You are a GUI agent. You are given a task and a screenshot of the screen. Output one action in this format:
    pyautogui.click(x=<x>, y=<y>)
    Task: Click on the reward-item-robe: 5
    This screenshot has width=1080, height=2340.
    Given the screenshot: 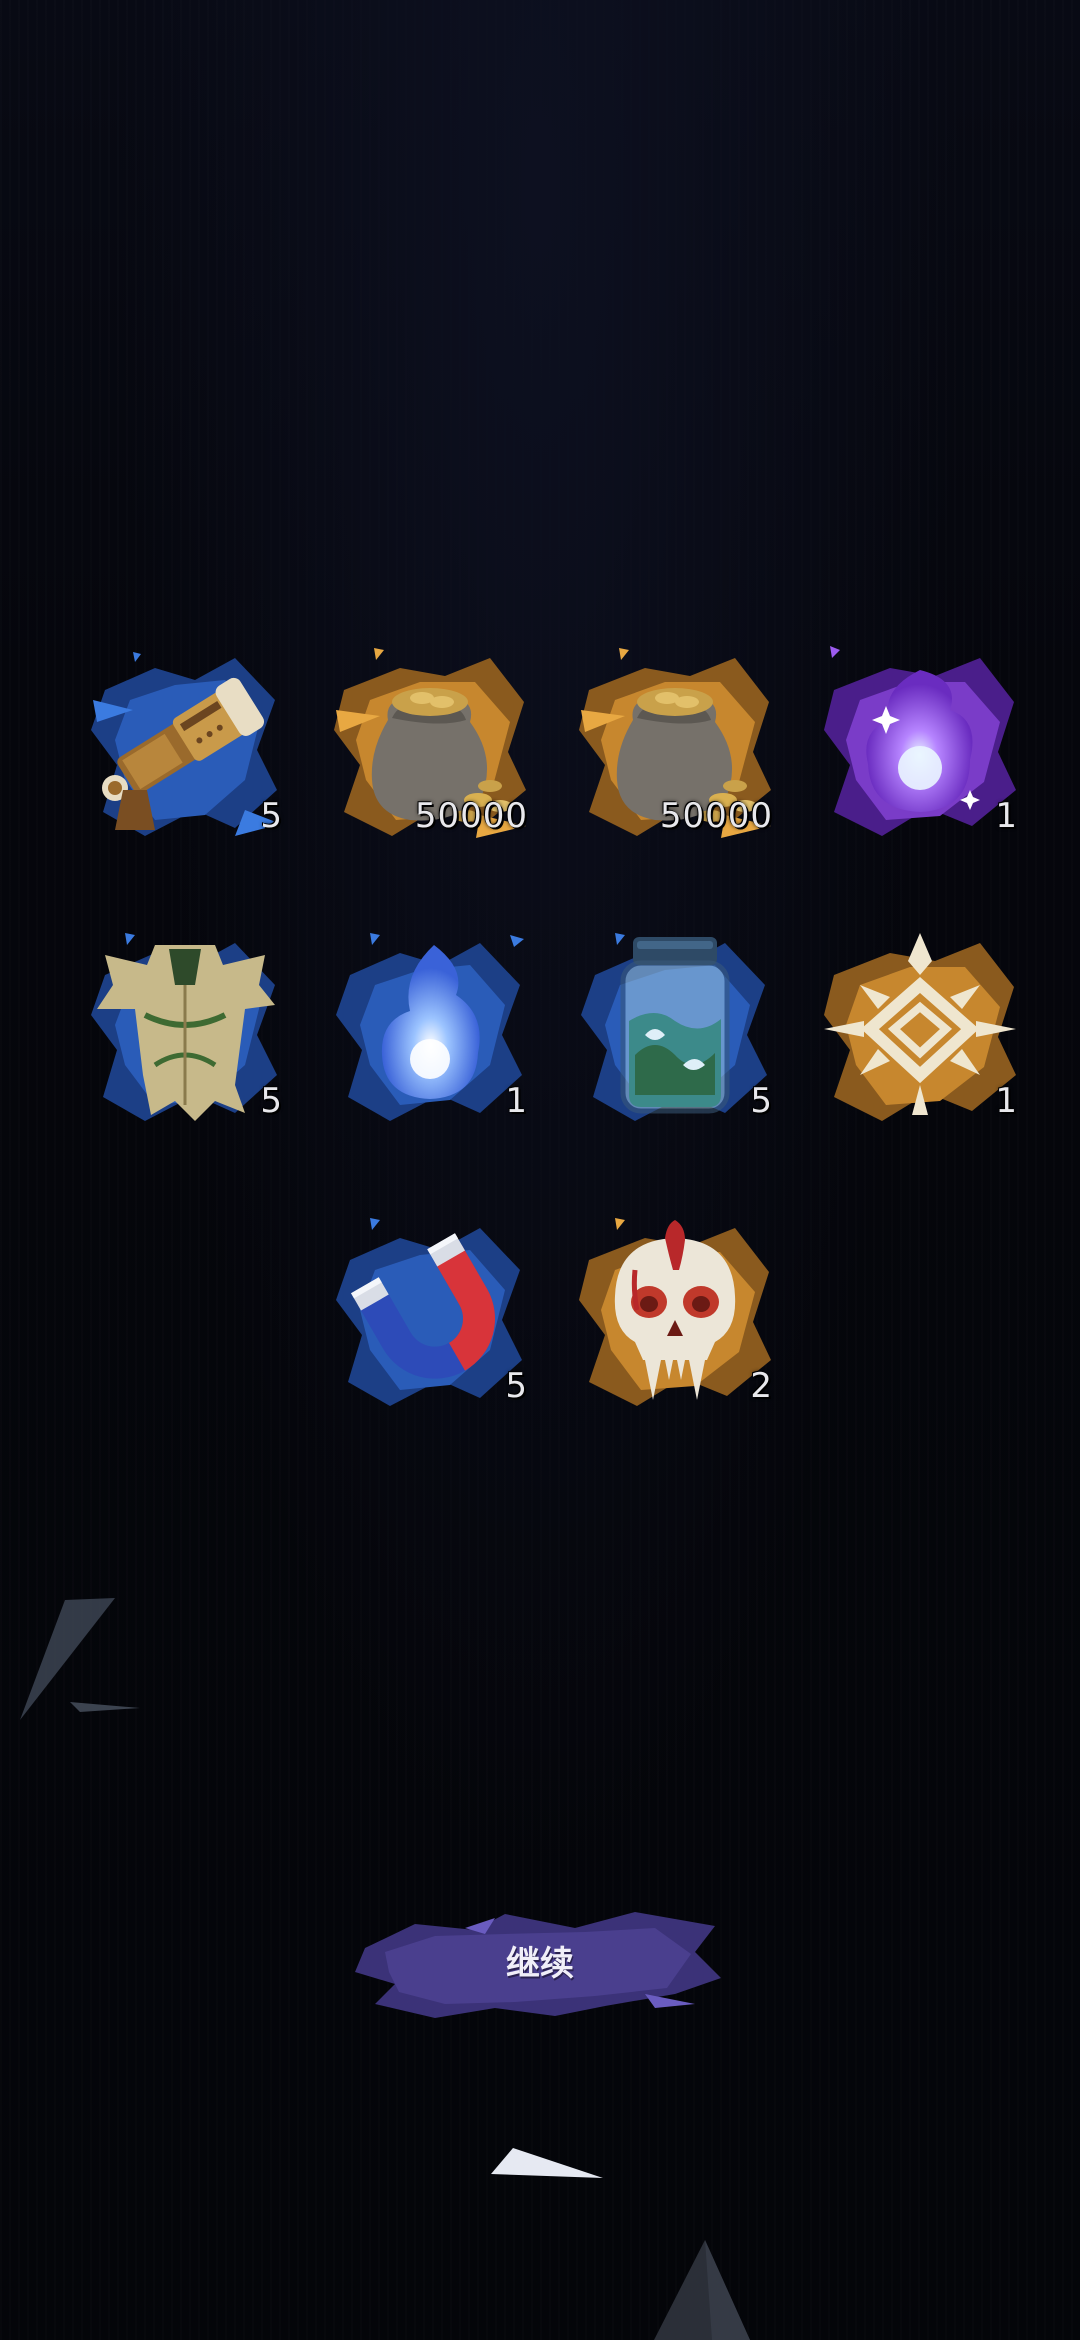 What is the action you would take?
    pyautogui.click(x=185, y=1025)
    